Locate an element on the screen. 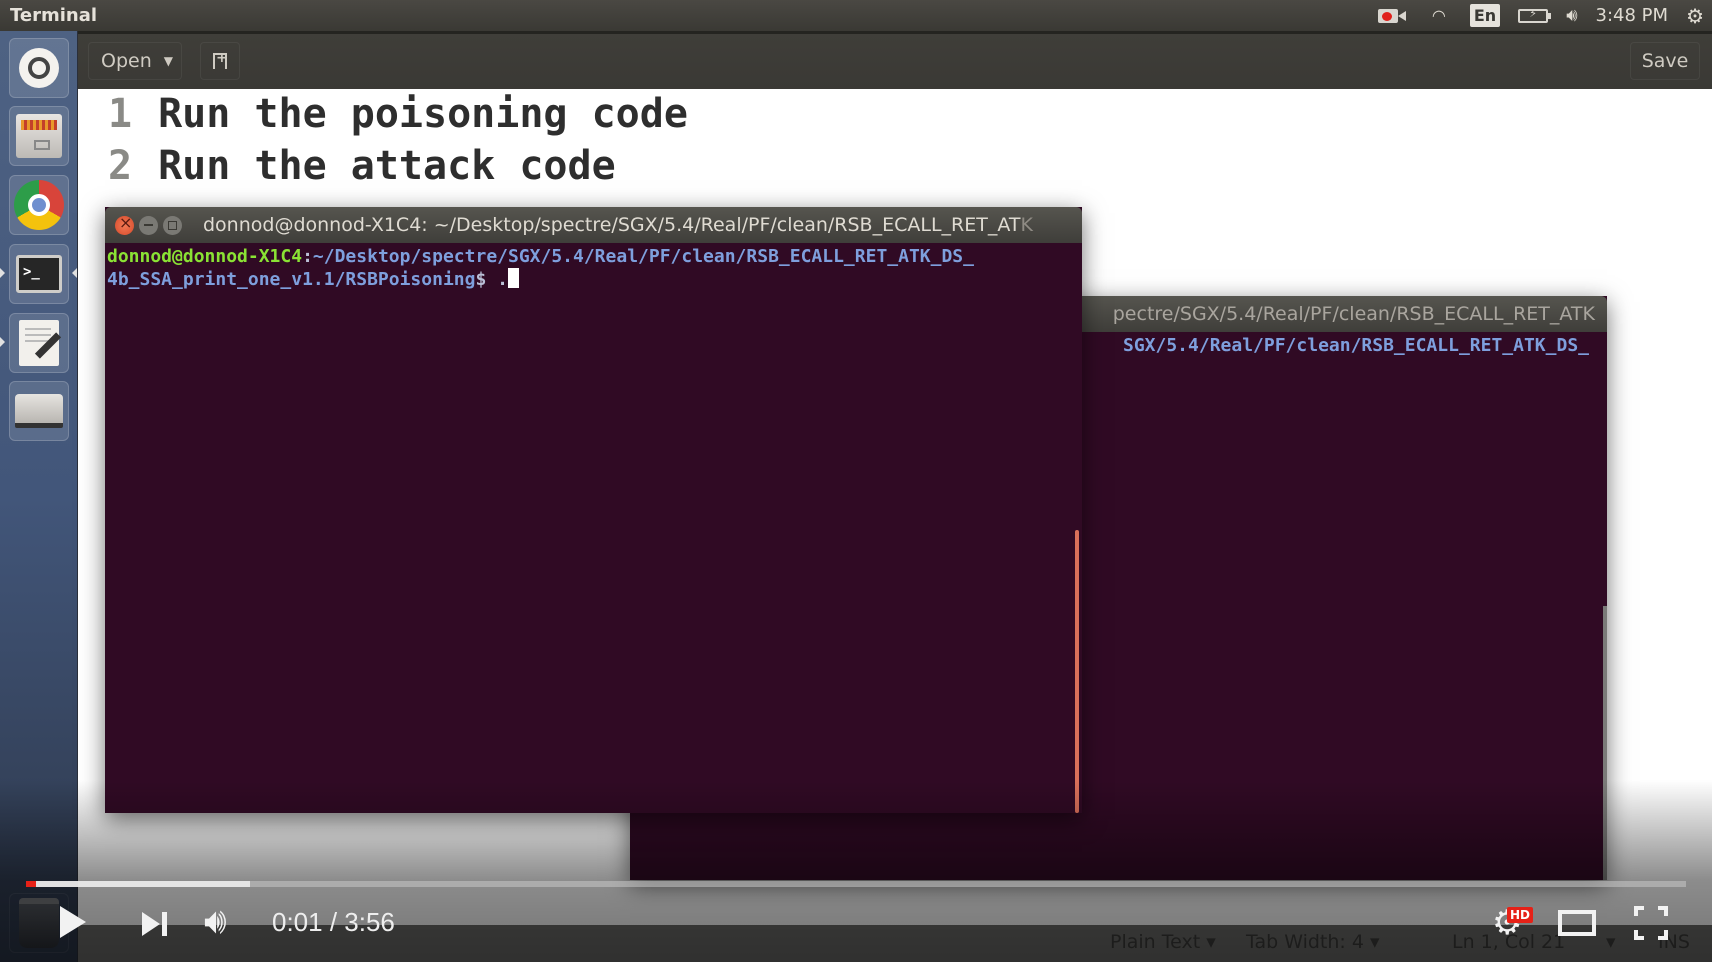 The width and height of the screenshot is (1712, 962). active-app-title: Terminal is located at coordinates (54, 15).